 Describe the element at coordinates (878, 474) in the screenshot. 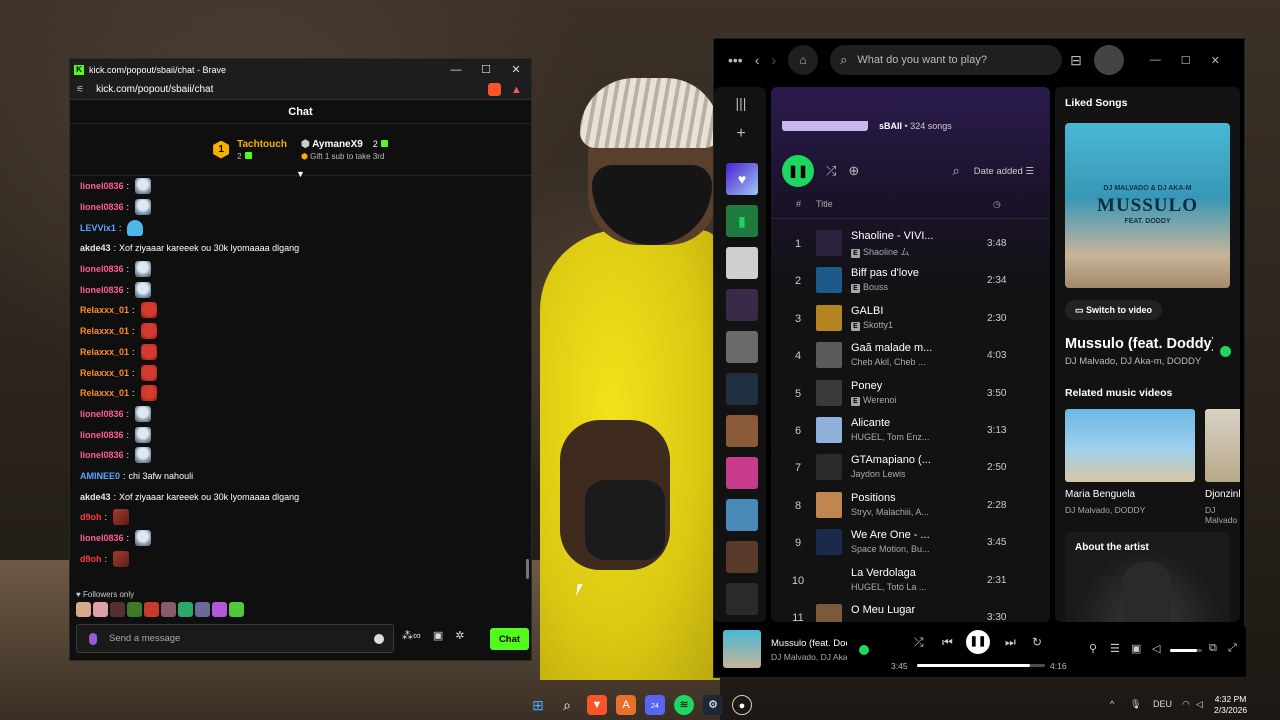

I see `track-artist-text: Jaydon Lewis` at that location.